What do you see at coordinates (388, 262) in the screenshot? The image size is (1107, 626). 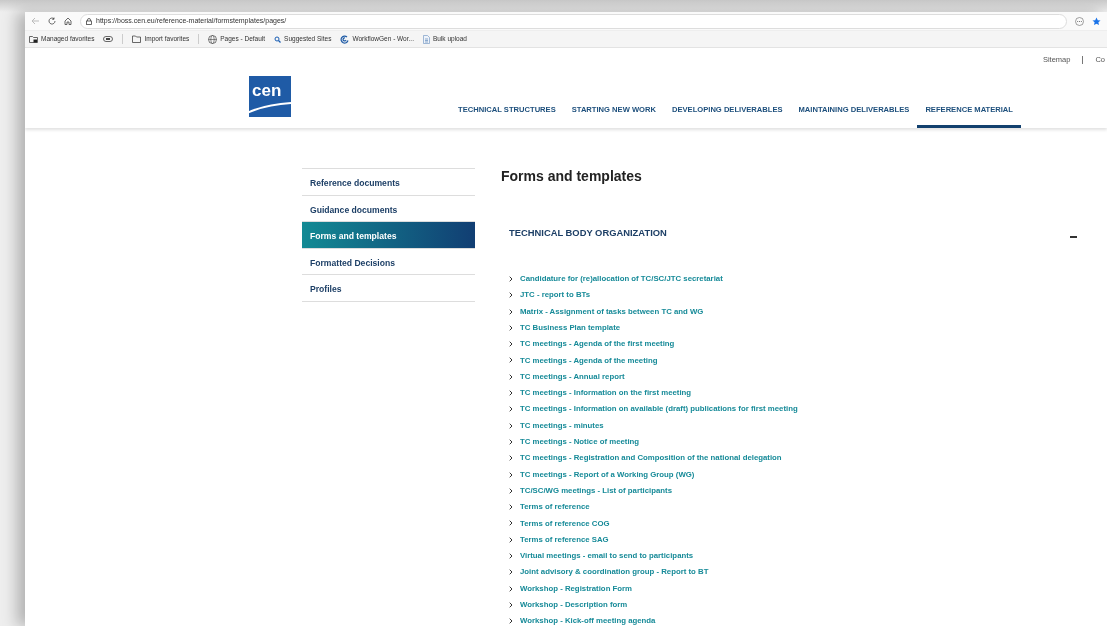 I see `sidebar-item: Formatted Decisions` at bounding box center [388, 262].